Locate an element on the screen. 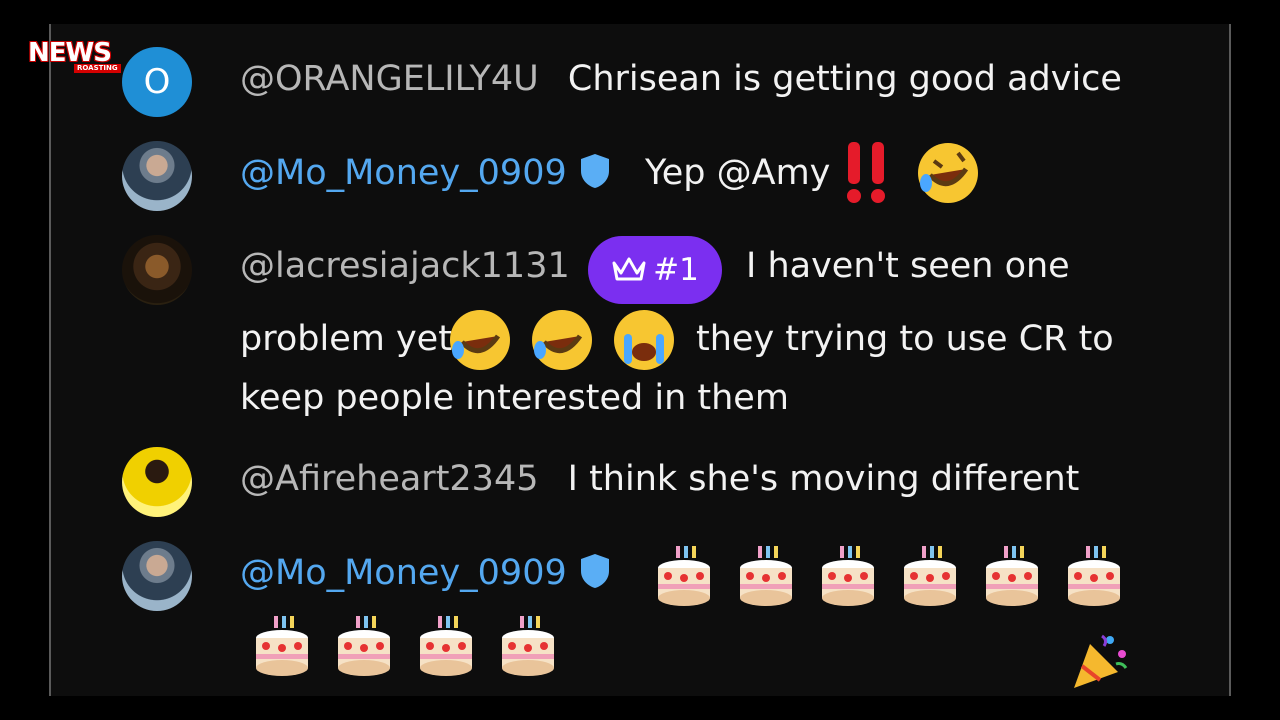 The height and width of the screenshot is (720, 1280). avatar: O is located at coordinates (157, 82).